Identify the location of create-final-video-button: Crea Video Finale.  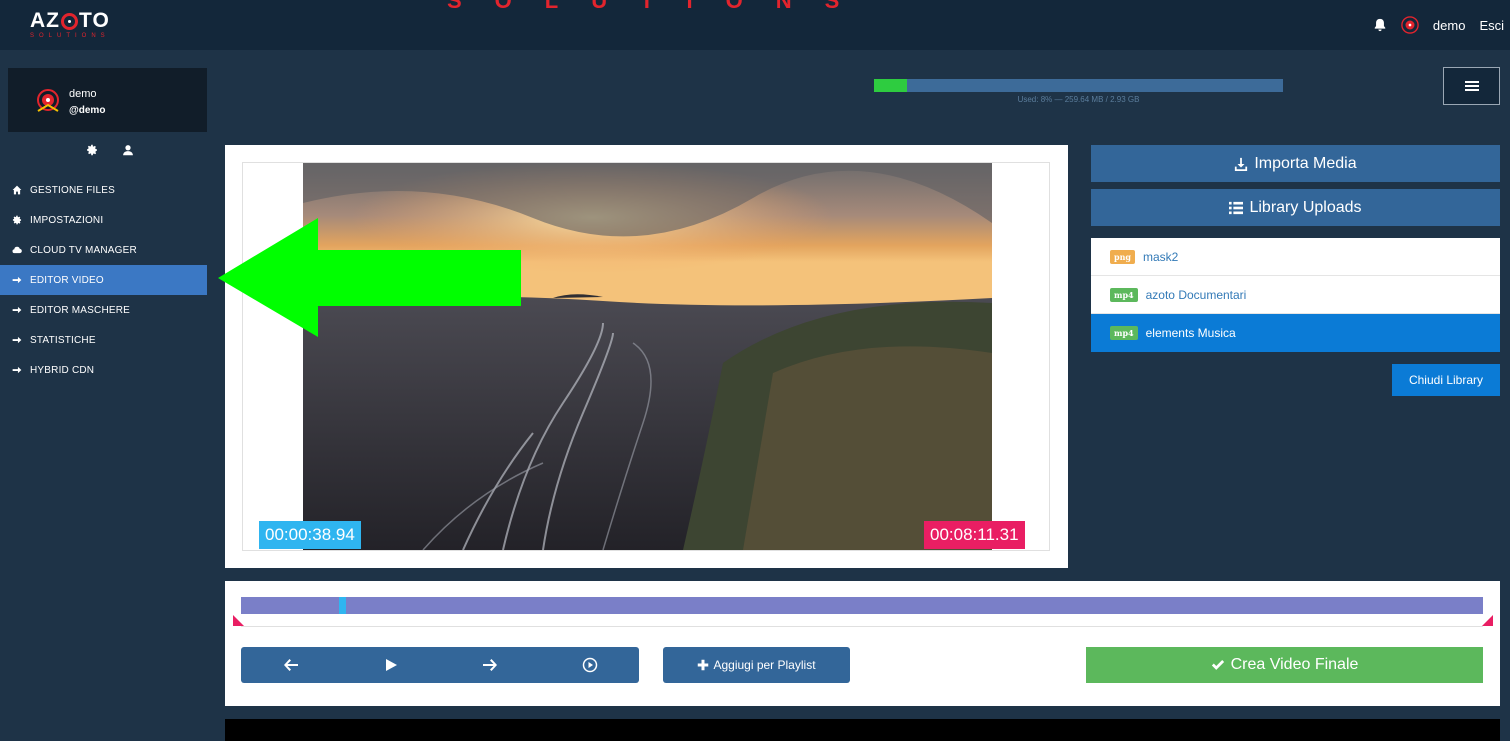
(1284, 665).